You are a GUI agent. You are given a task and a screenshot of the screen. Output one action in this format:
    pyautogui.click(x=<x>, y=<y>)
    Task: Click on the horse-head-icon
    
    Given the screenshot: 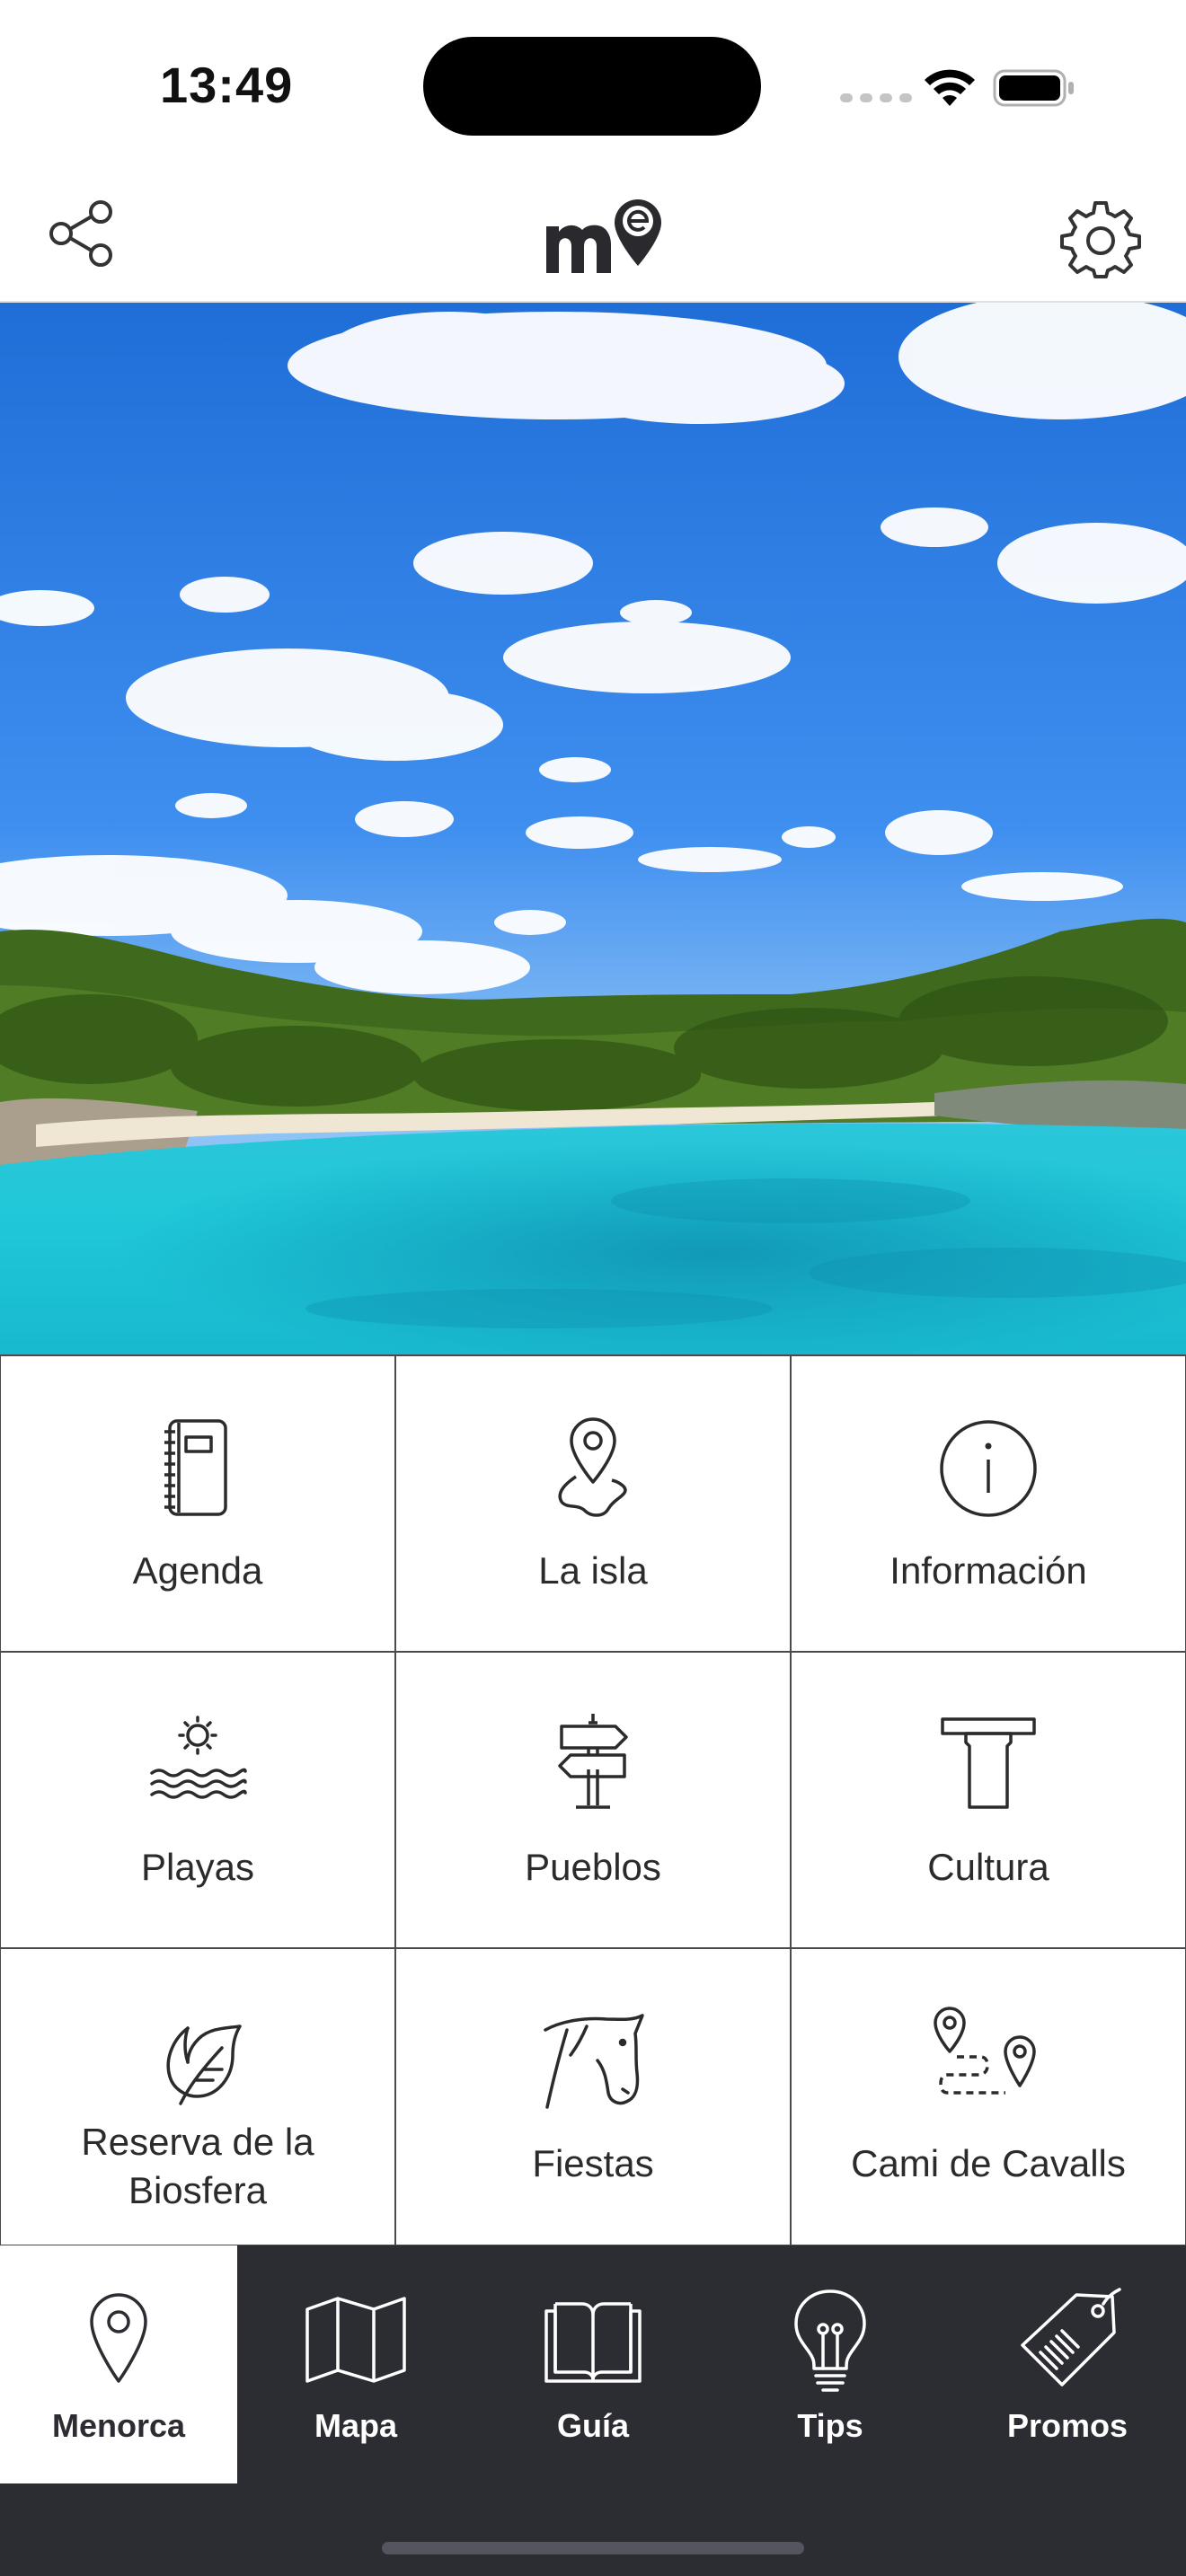 What is the action you would take?
    pyautogui.click(x=594, y=2061)
    